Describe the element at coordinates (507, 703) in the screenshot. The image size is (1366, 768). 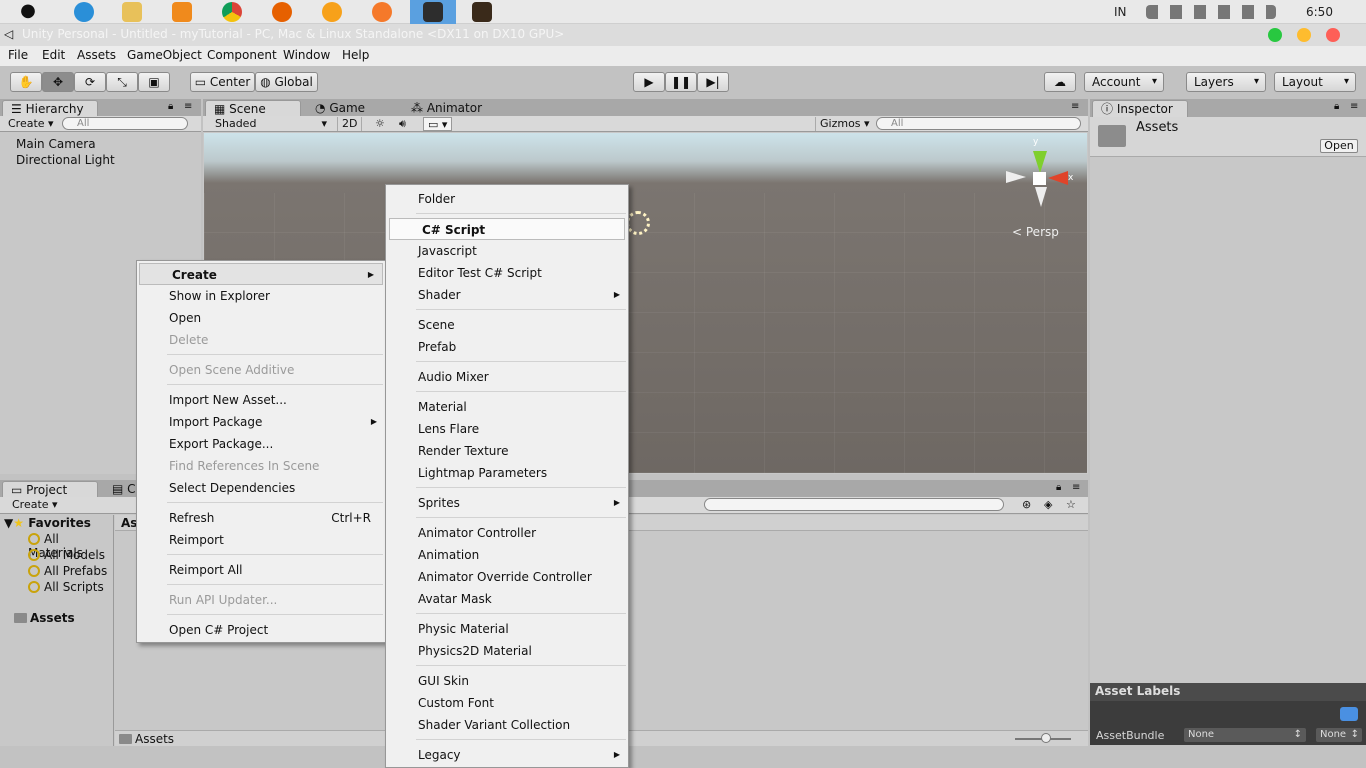
I see `menu-item-custom-font: Custom Font` at that location.